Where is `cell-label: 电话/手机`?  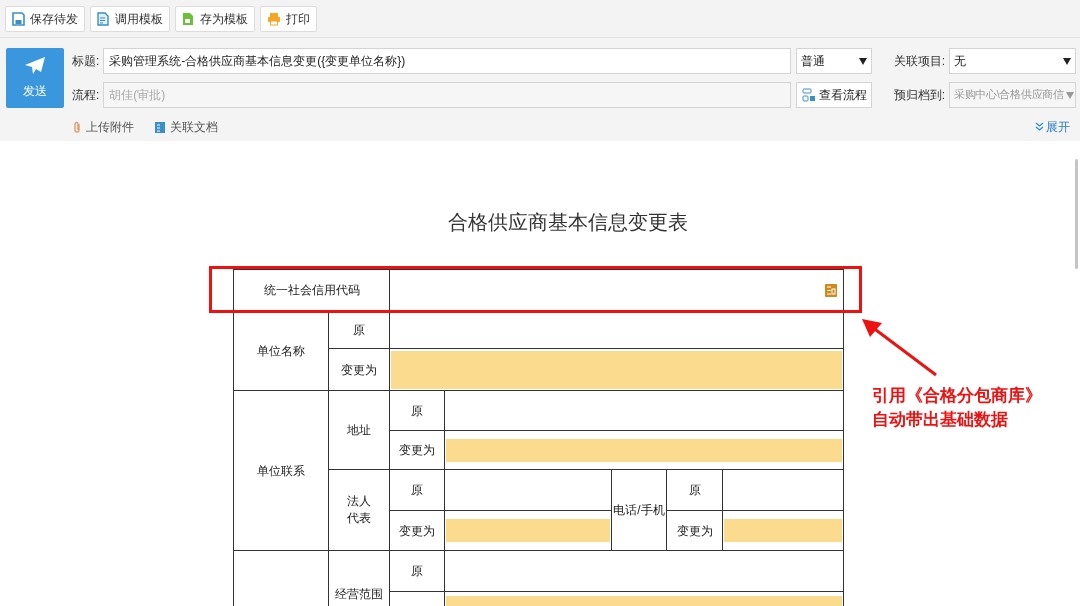
cell-label: 电话/手机 is located at coordinates (639, 510).